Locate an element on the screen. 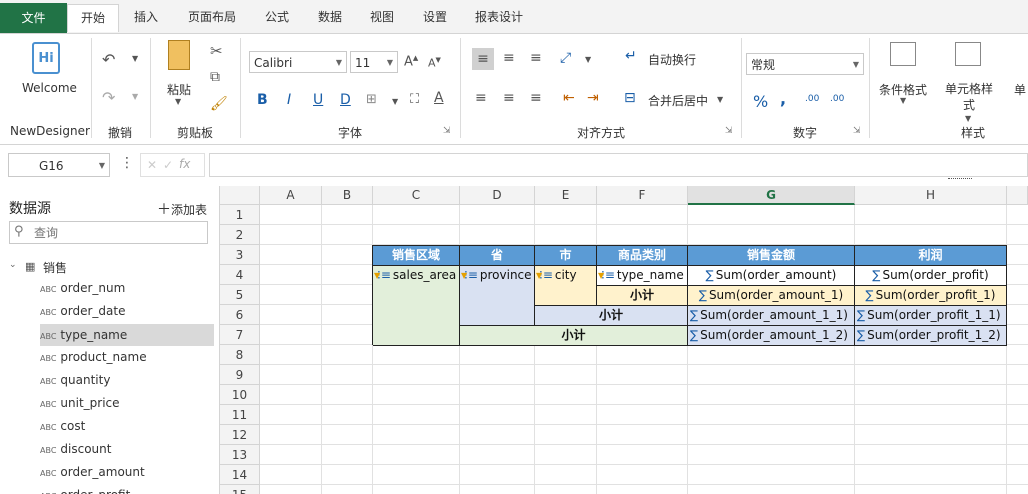 The height and width of the screenshot is (494, 1028). cell-sum-amount-1-2: ∑ Sum(order_amount_1_2) is located at coordinates (771, 336).